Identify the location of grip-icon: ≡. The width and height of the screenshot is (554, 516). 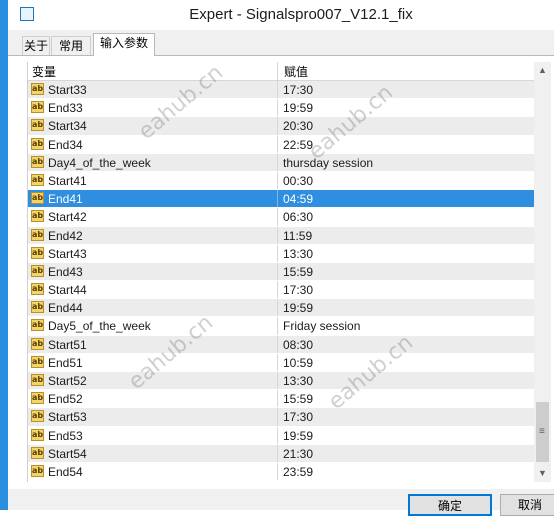
(542, 431).